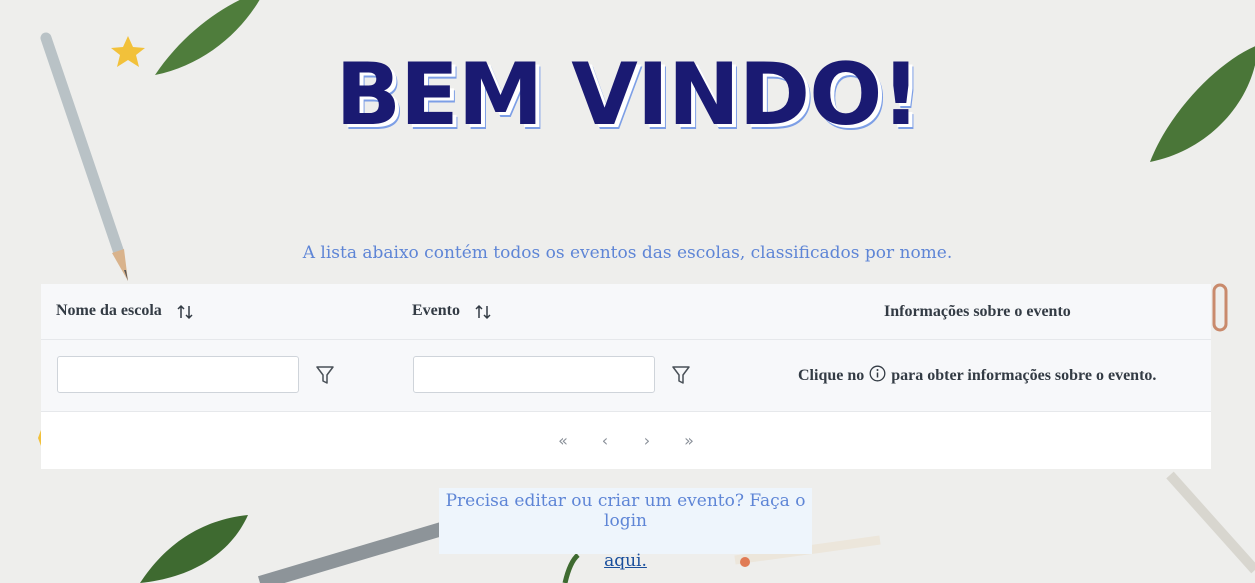  What do you see at coordinates (1220, 307) in the screenshot?
I see `clip-decoration` at bounding box center [1220, 307].